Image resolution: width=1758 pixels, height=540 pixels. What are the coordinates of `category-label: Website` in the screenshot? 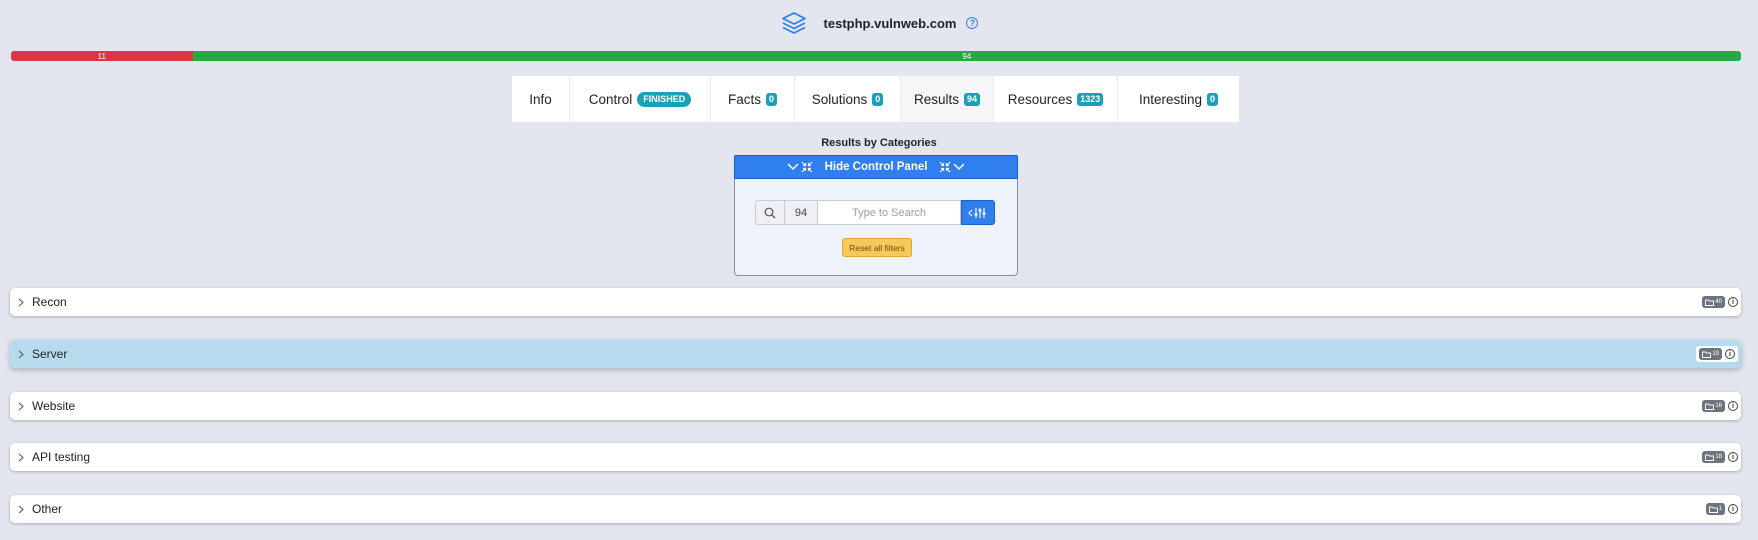 It's located at (54, 406).